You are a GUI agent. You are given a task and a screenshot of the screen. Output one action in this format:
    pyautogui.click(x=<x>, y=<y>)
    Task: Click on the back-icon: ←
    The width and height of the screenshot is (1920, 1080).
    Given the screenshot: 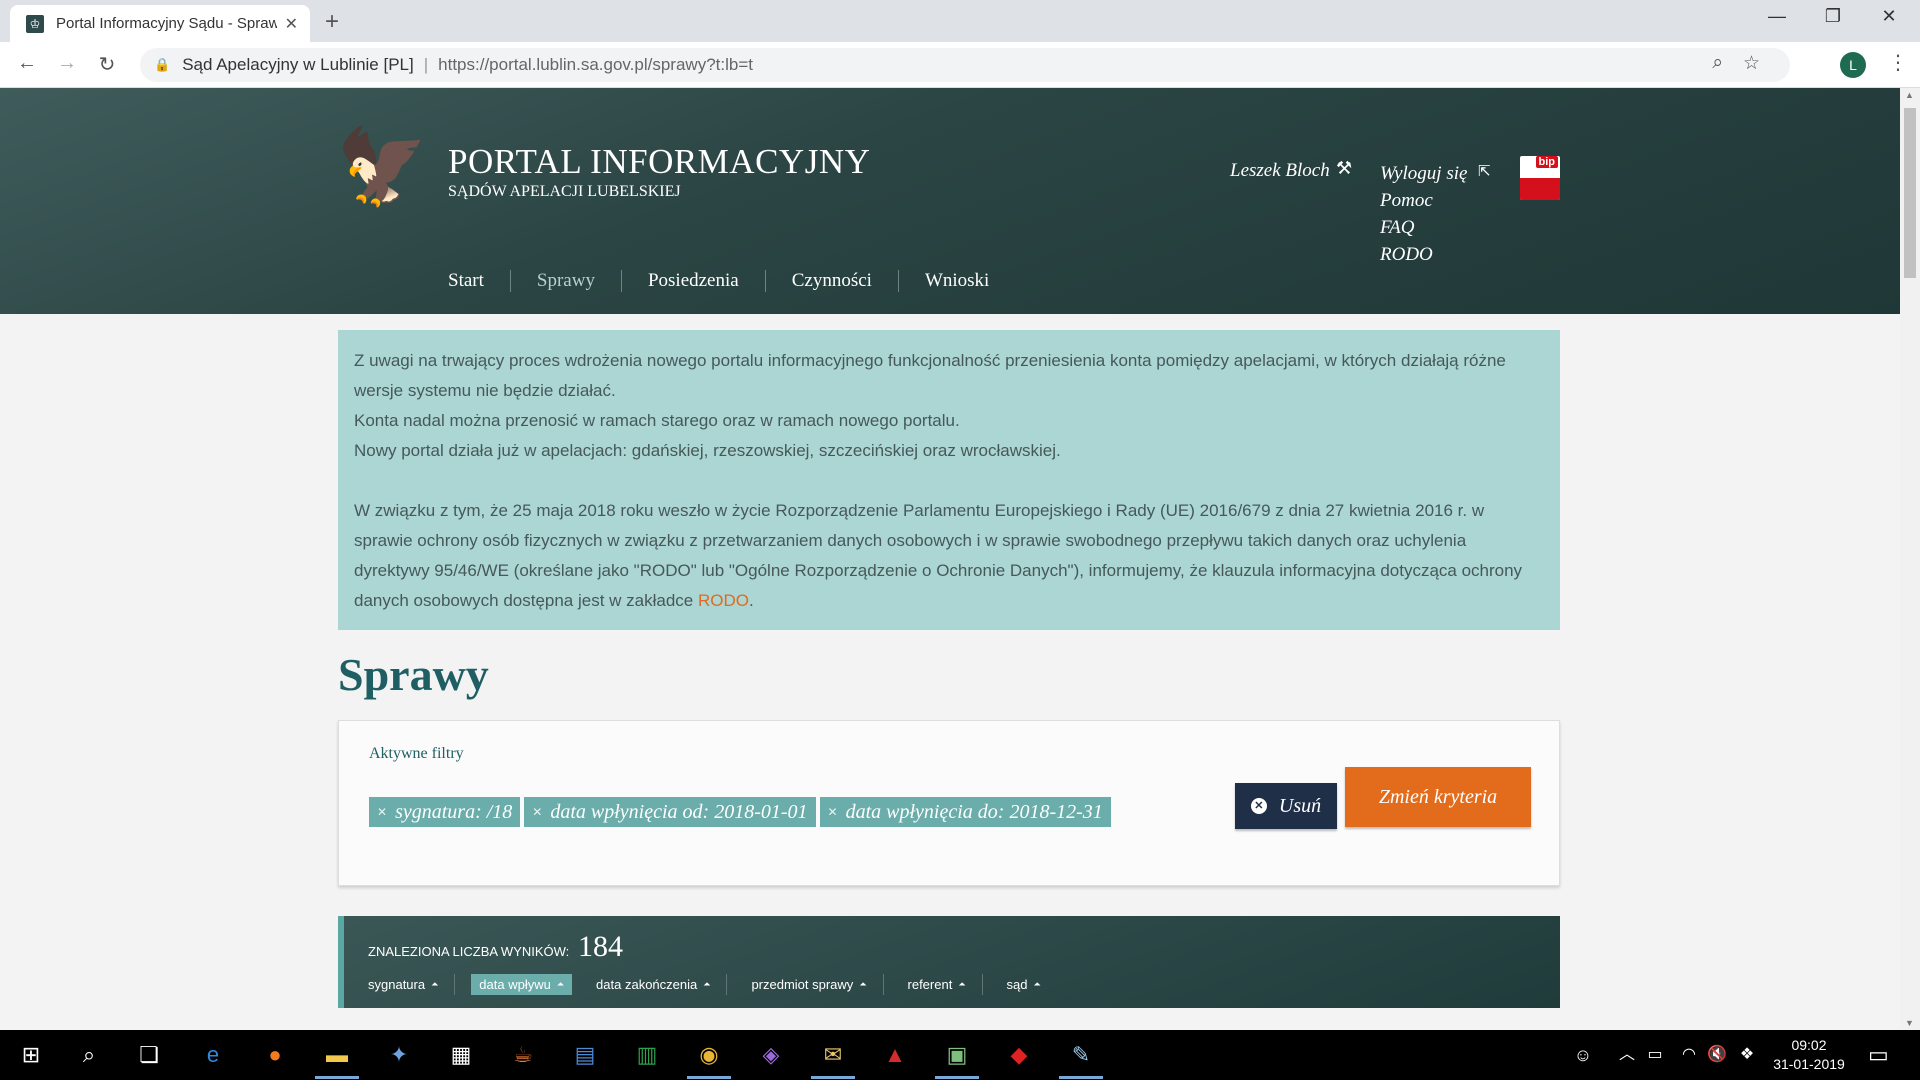 What is the action you would take?
    pyautogui.click(x=27, y=63)
    